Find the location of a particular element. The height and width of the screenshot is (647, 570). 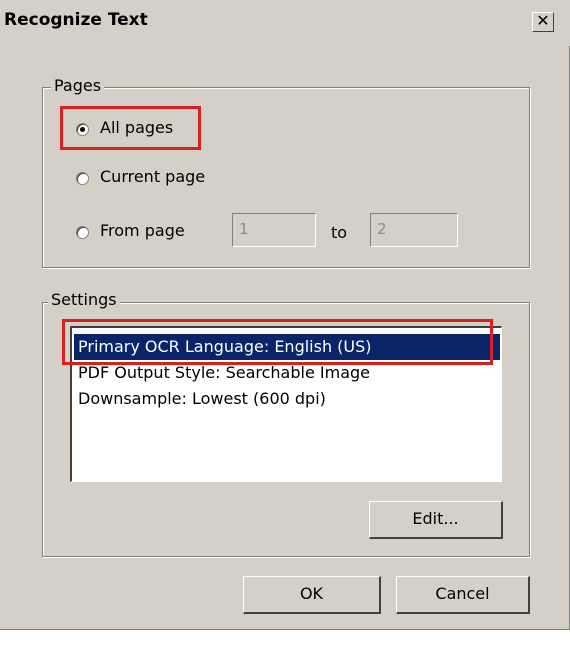

ok-button: OK is located at coordinates (312, 595).